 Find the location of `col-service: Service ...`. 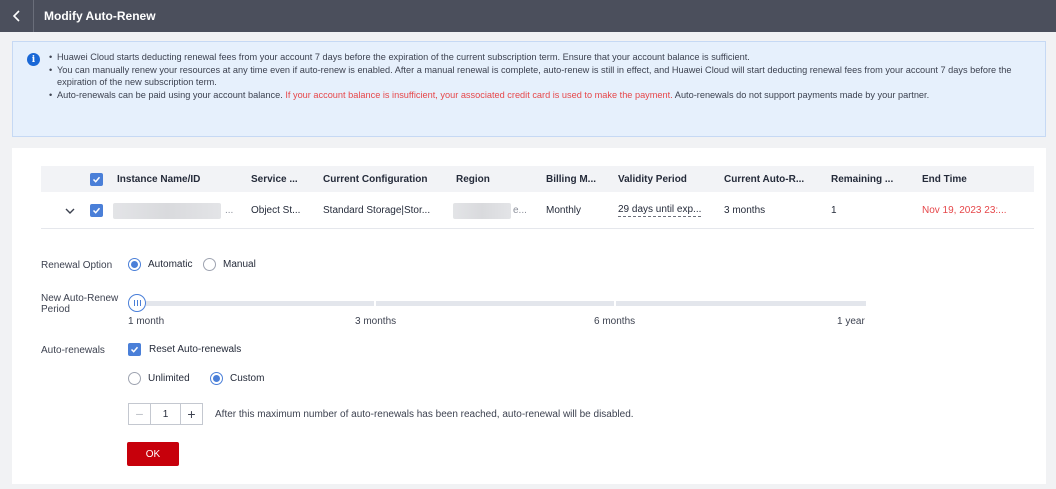

col-service: Service ... is located at coordinates (274, 179).